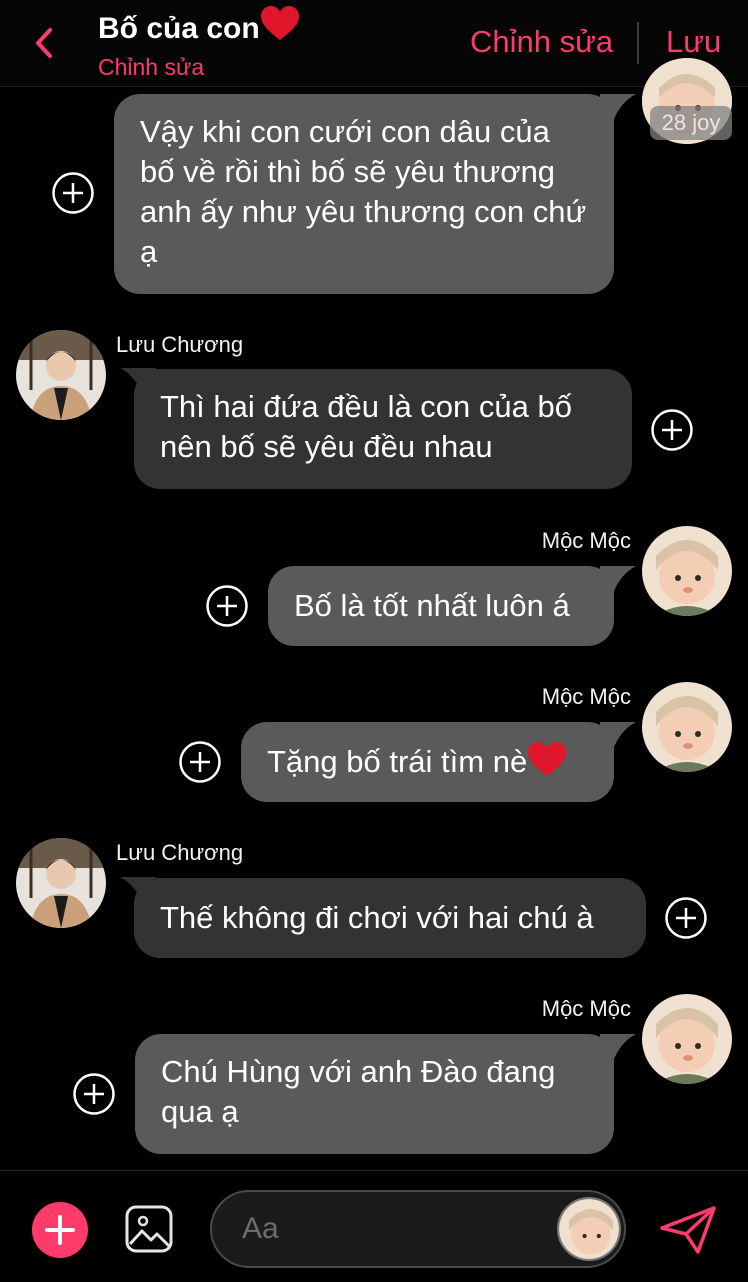 This screenshot has height=1282, width=748. Describe the element at coordinates (151, 67) in the screenshot. I see `chat-subtitle: Chỉnh sửa` at that location.